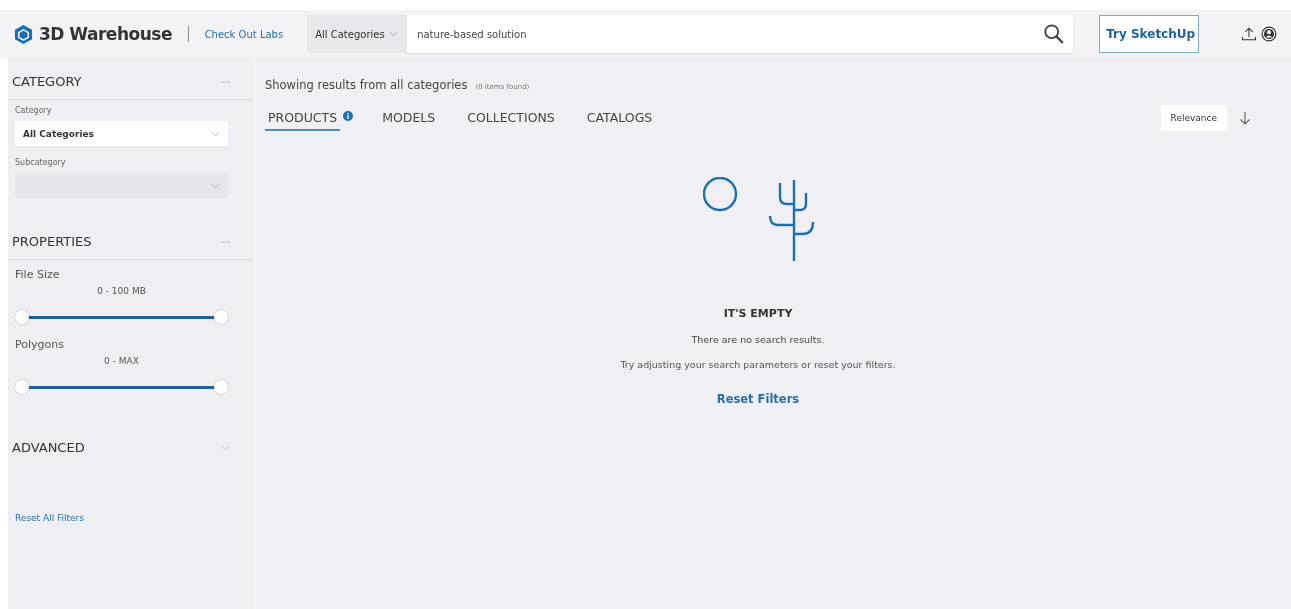  Describe the element at coordinates (121, 361) in the screenshot. I see `slider-reading: 0 - MAX` at that location.